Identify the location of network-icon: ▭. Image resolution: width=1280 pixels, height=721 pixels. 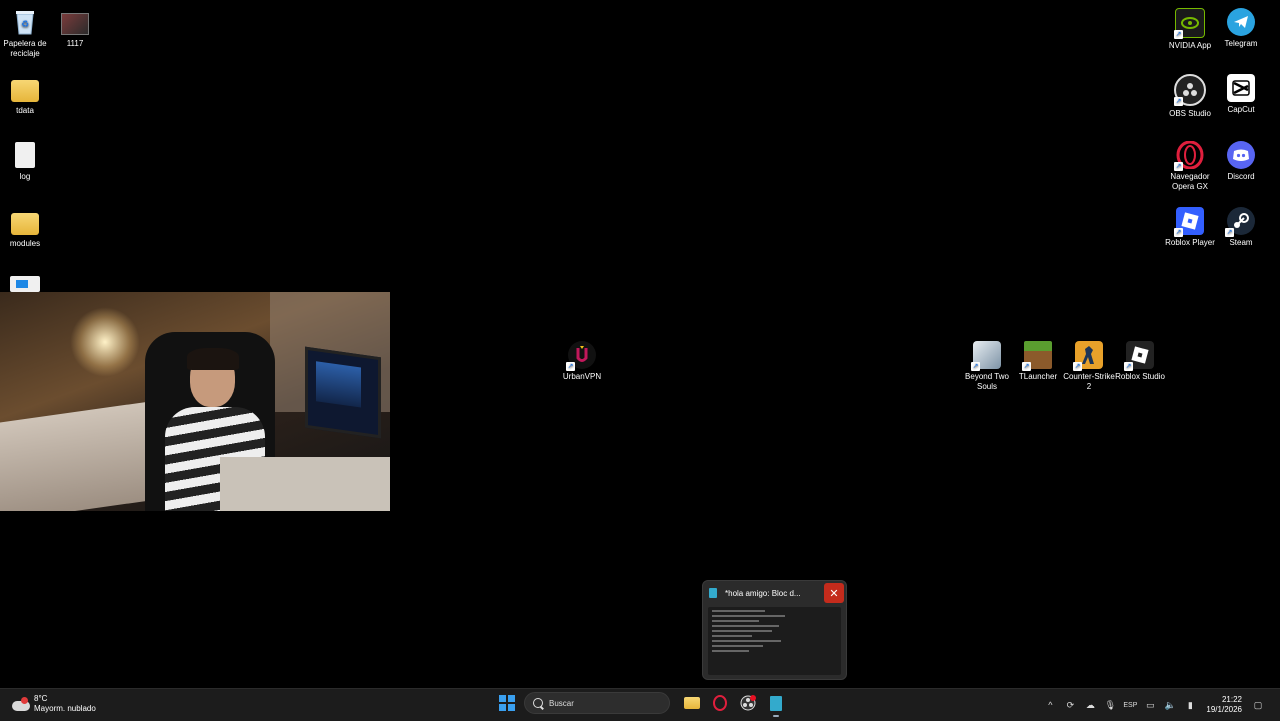
(1150, 705).